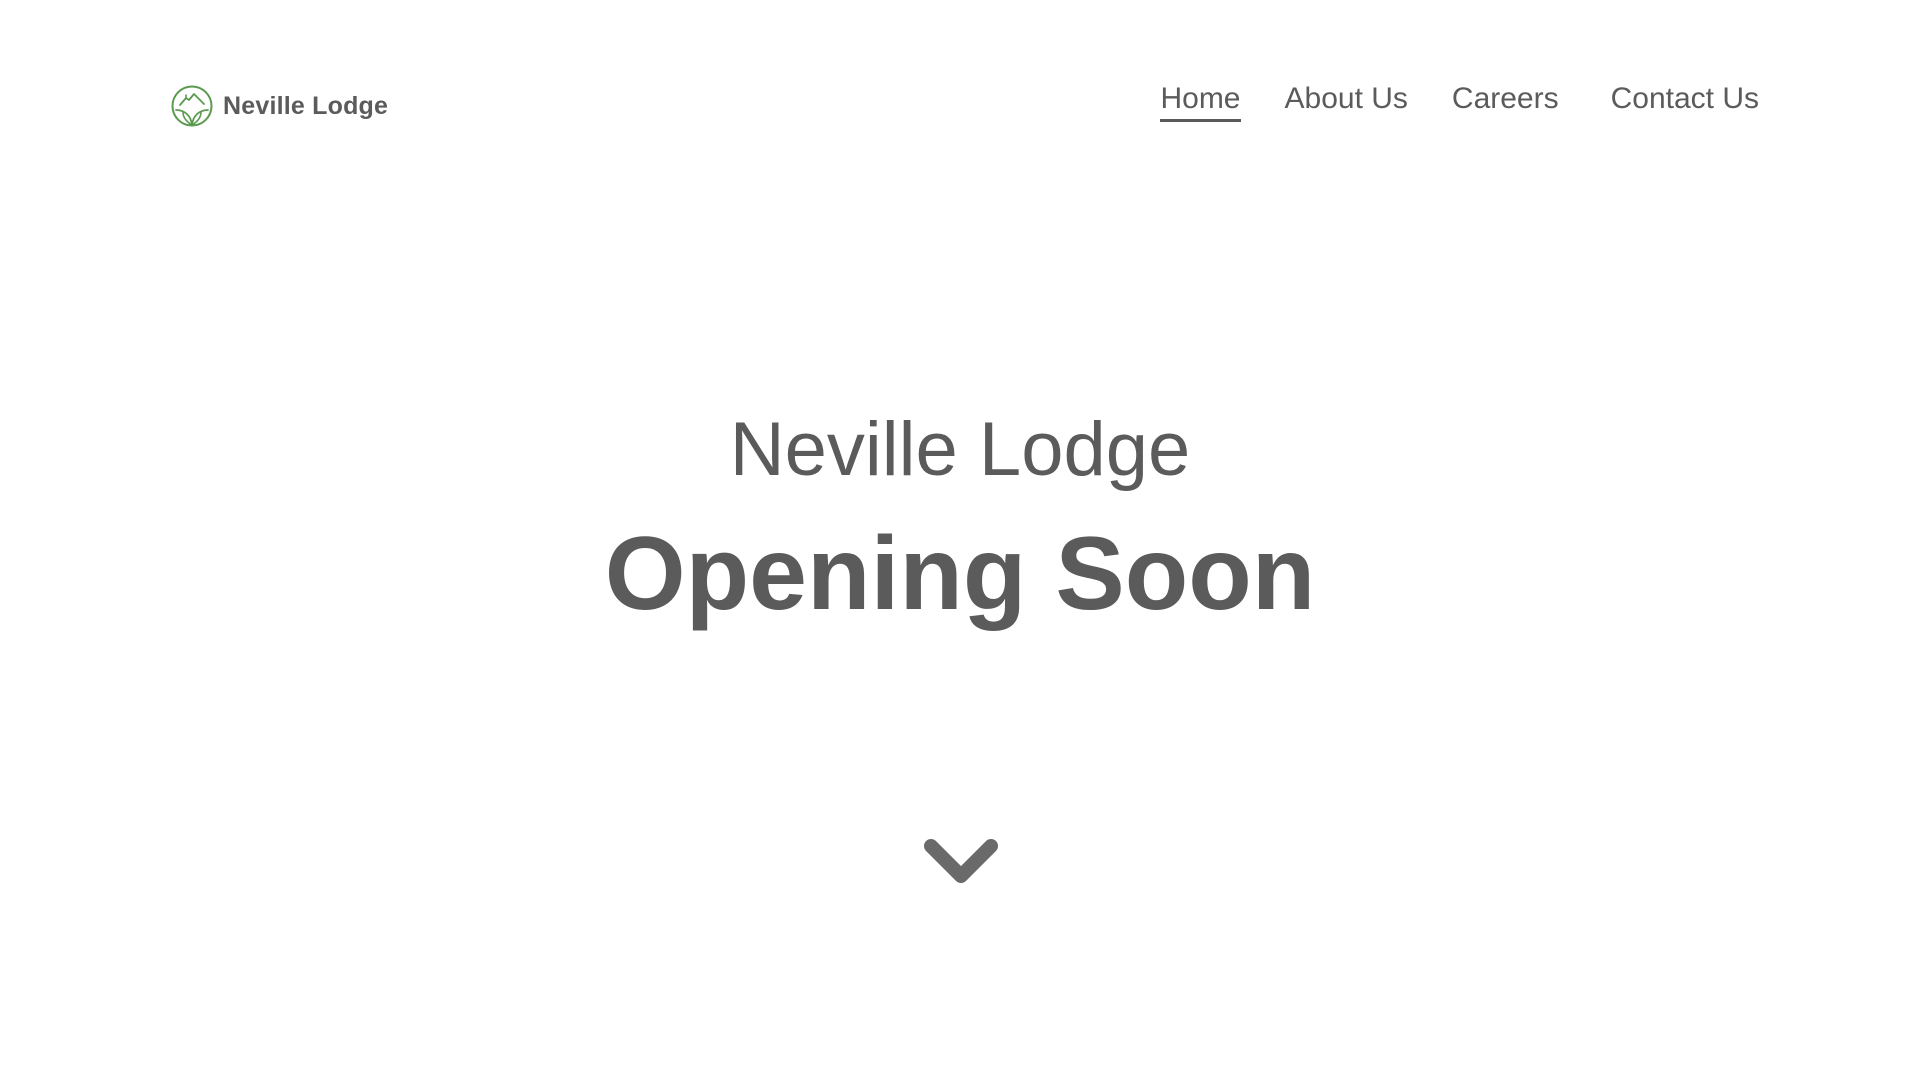 Image resolution: width=1920 pixels, height=1080 pixels. I want to click on nav-item-about-us: About Us, so click(1346, 103).